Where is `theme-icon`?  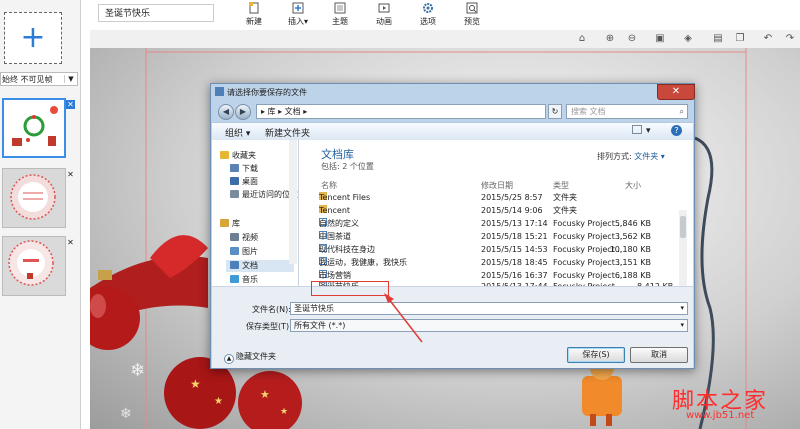
theme-icon is located at coordinates (340, 8).